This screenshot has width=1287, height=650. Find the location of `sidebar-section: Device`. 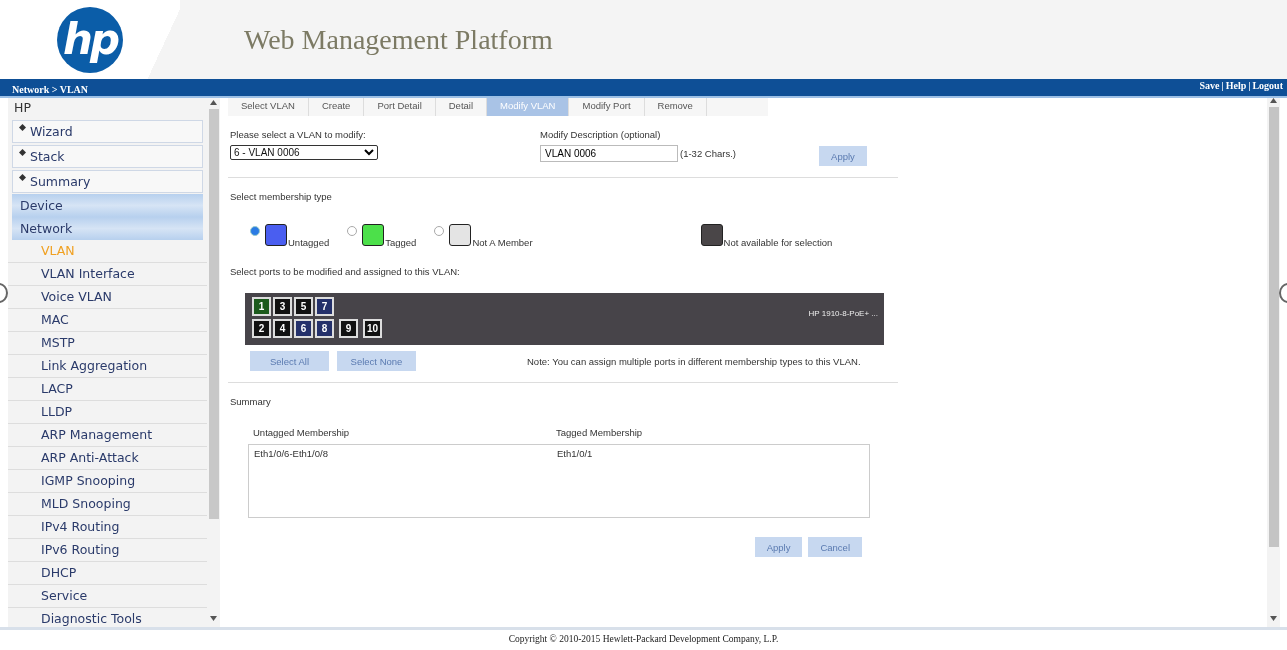

sidebar-section: Device is located at coordinates (107, 205).